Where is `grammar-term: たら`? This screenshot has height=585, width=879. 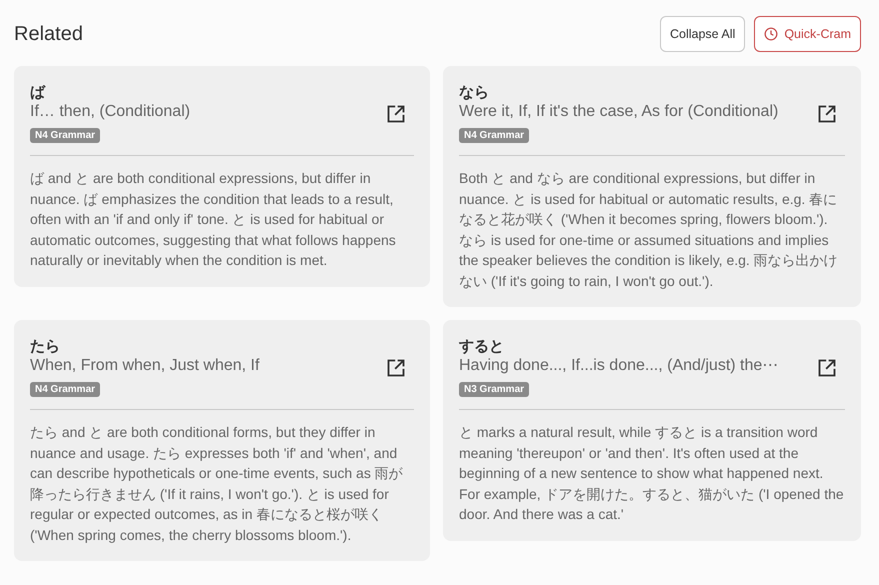 grammar-term: たら is located at coordinates (45, 347).